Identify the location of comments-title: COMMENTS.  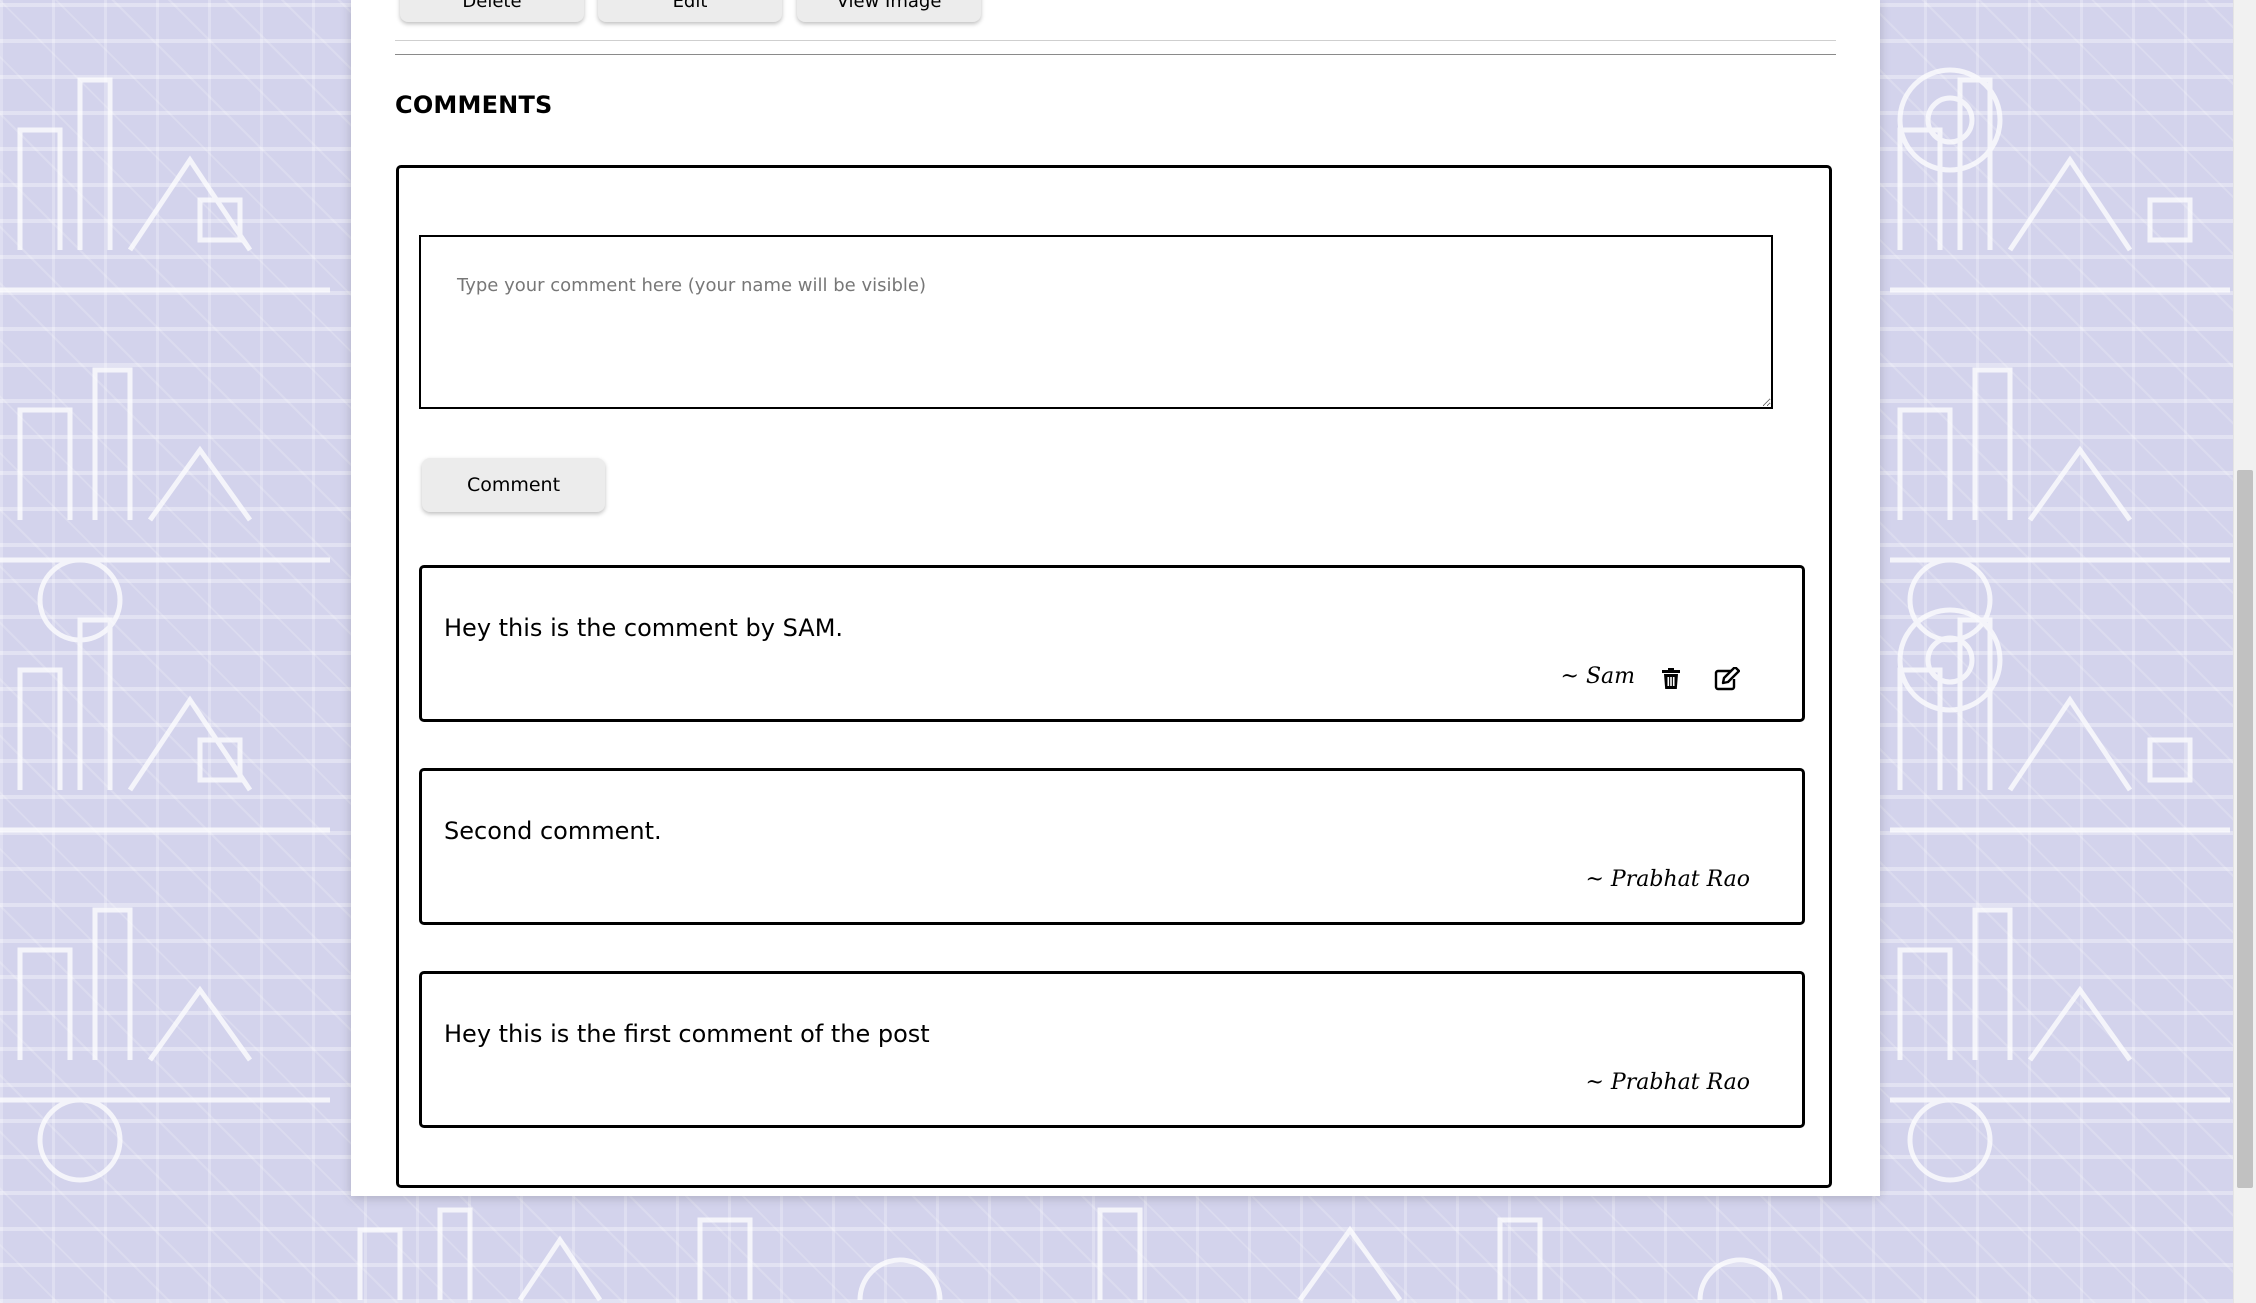
(474, 105).